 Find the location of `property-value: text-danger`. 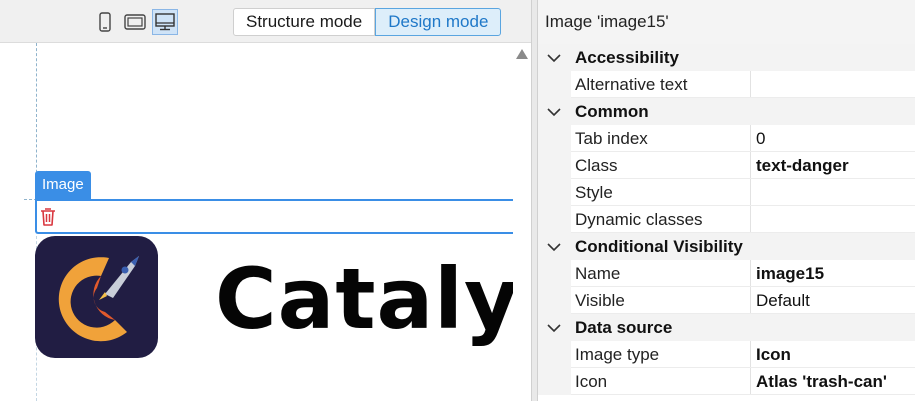

property-value: text-danger is located at coordinates (802, 165).